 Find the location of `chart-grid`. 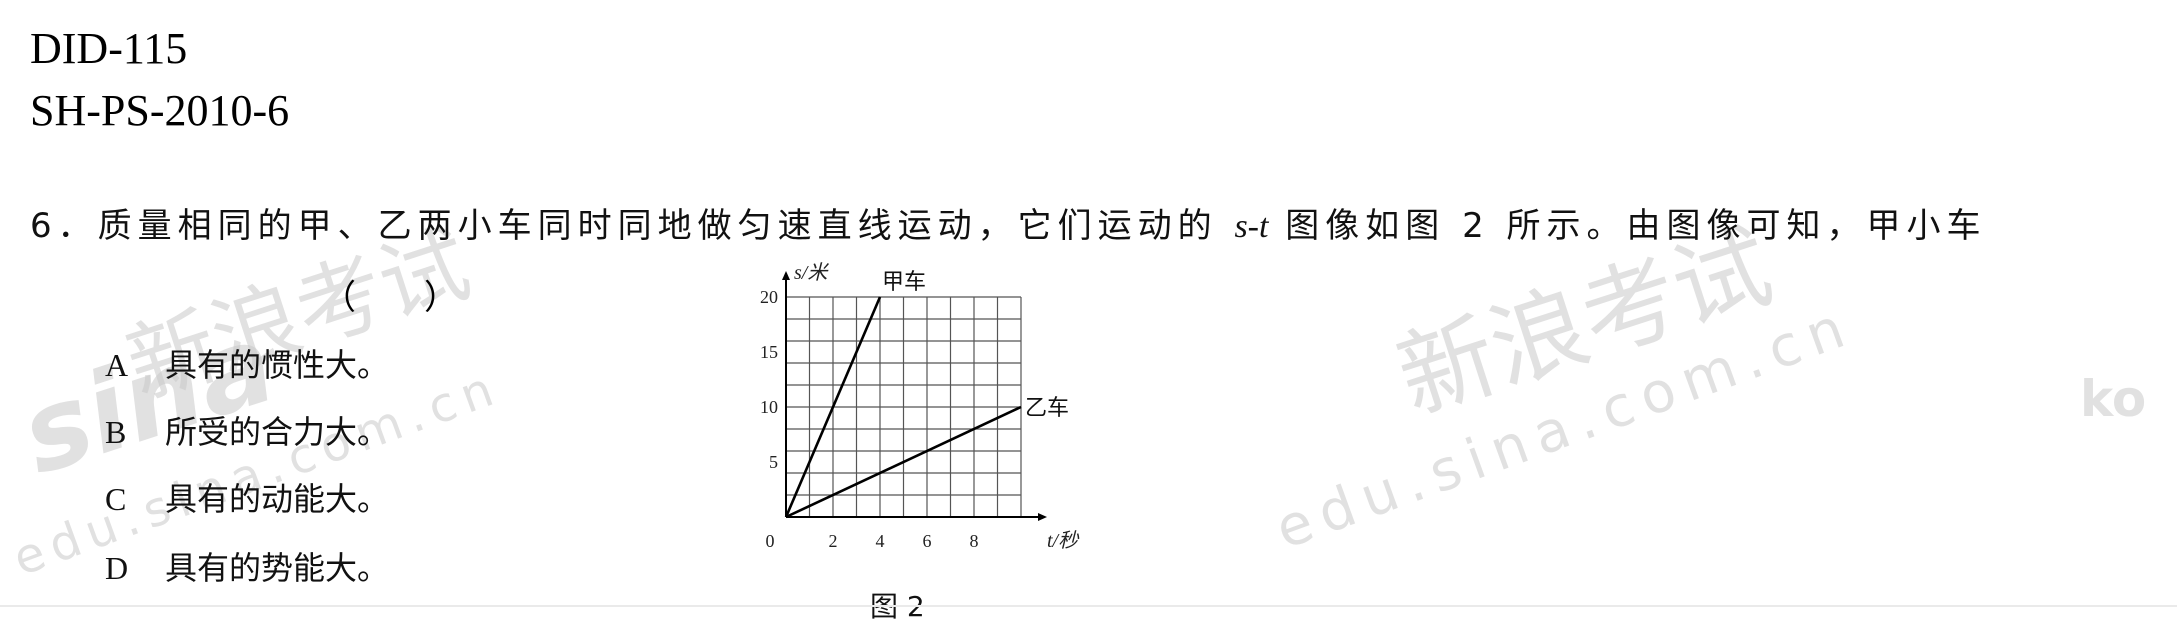

chart-grid is located at coordinates (904, 406).